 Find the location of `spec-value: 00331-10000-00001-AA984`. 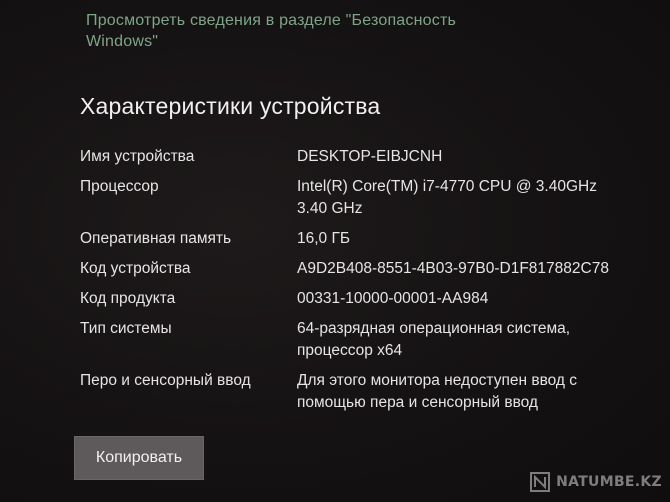

spec-value: 00331-10000-00001-AA984 is located at coordinates (393, 298).